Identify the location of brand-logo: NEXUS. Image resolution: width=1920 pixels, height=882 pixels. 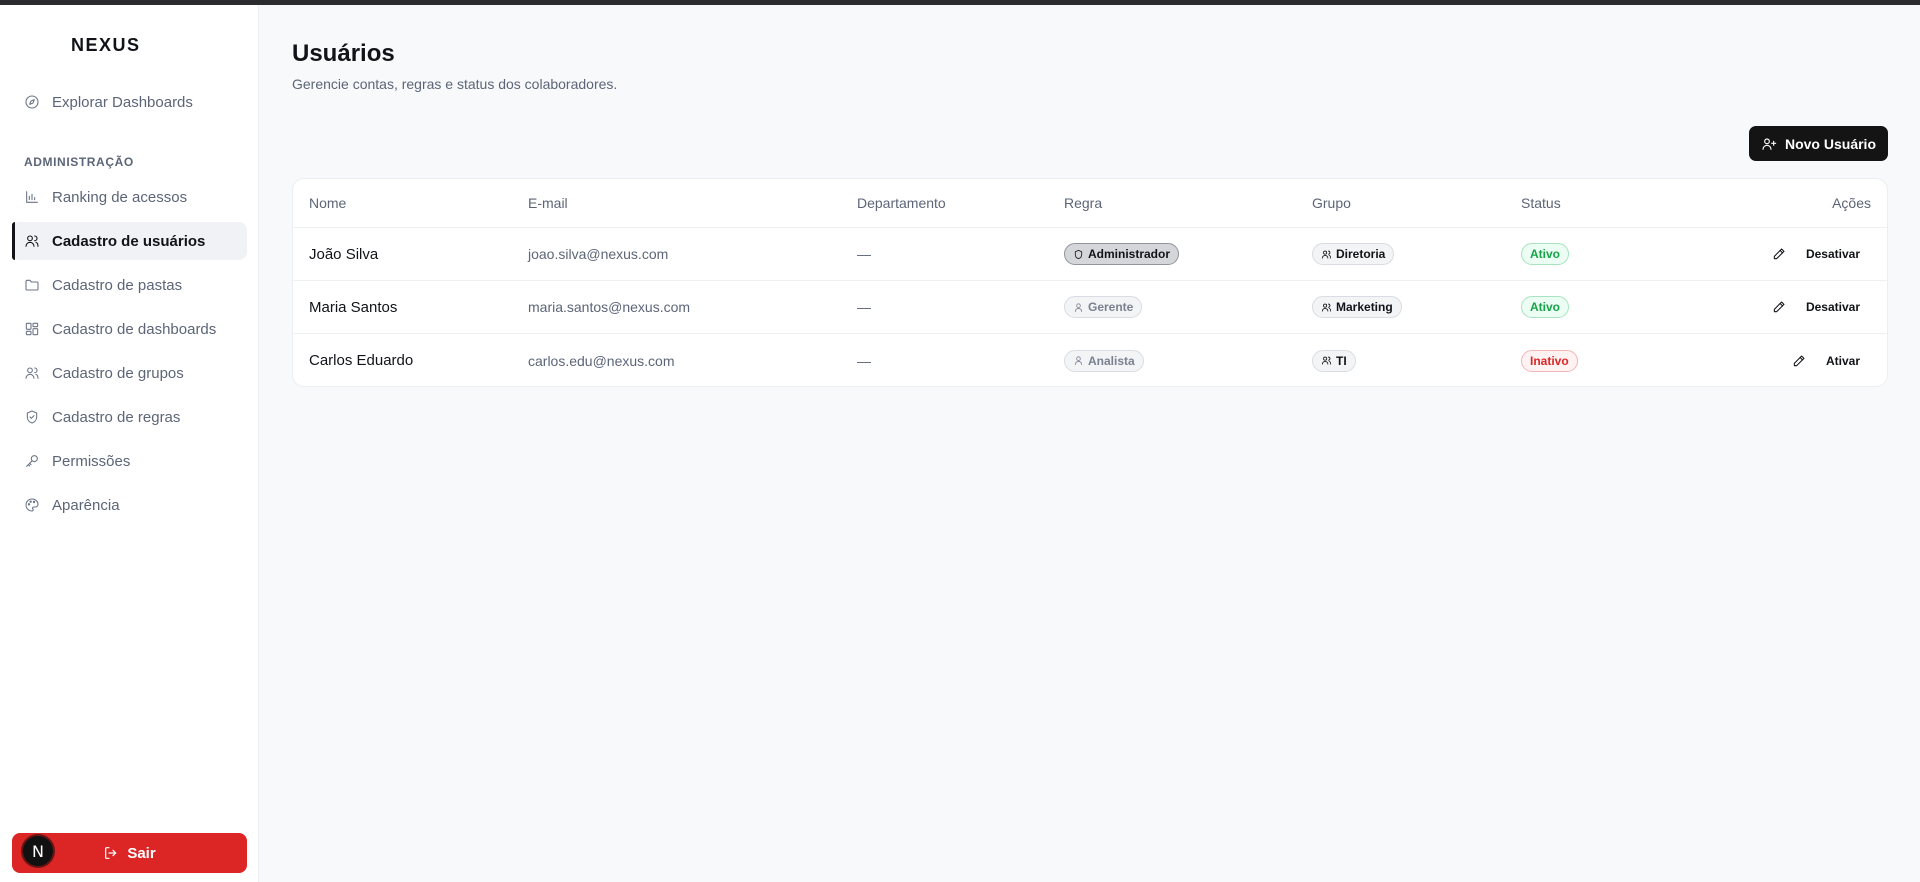
(106, 45).